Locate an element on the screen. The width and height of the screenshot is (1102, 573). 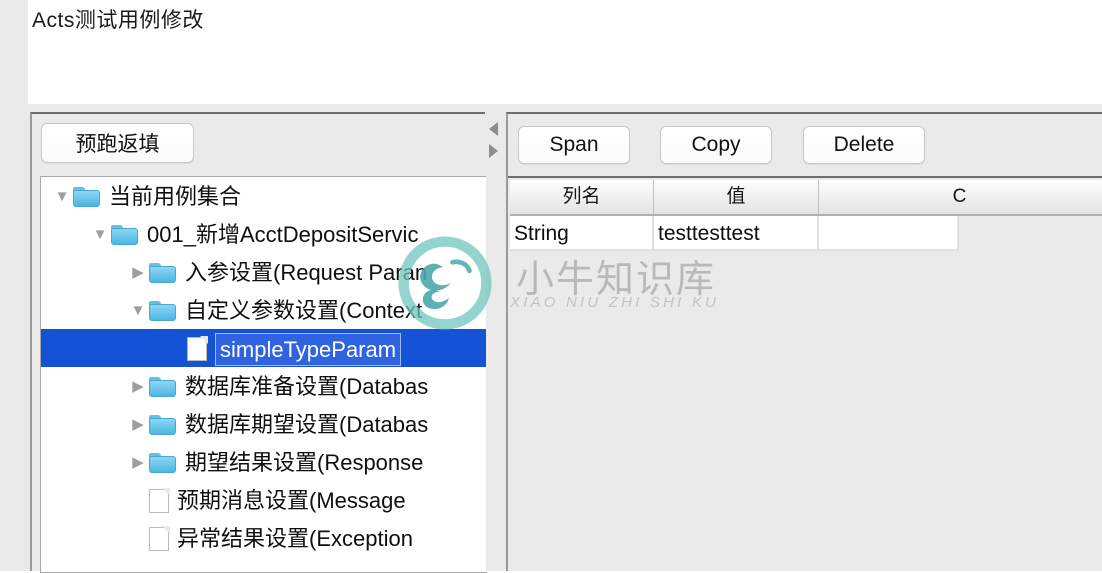
tree-item: 预期消息设置(Message is located at coordinates (264, 500).